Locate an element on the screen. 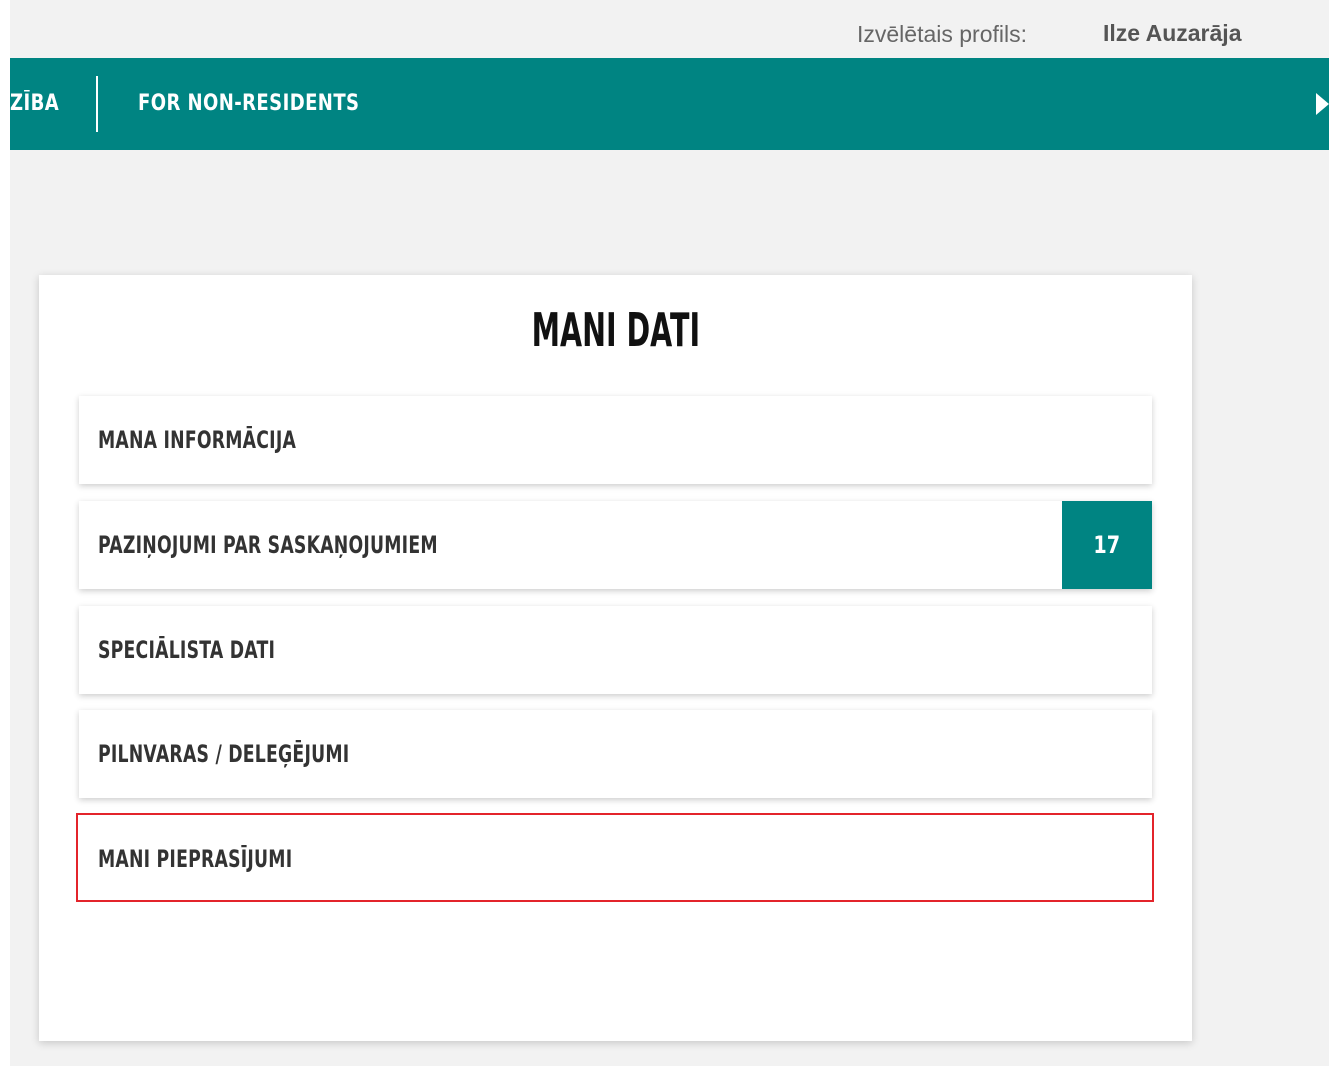 The image size is (1329, 1066). menu-item-specialist-data: SPECIĀLISTA DATI is located at coordinates (615, 650).